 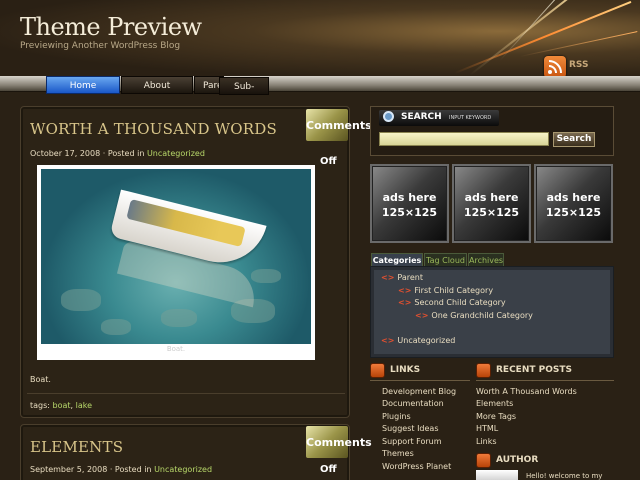 I want to click on recent-post-link: Links, so click(x=486, y=441).